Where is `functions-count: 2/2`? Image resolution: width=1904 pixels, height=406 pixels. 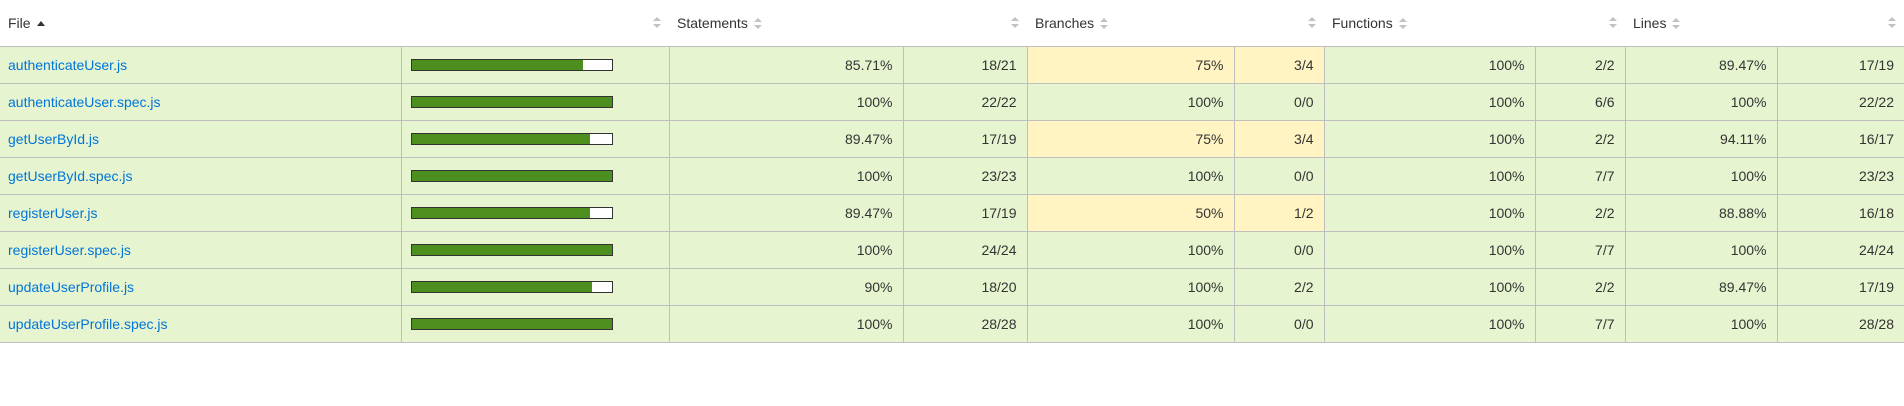 functions-count: 2/2 is located at coordinates (1579, 139).